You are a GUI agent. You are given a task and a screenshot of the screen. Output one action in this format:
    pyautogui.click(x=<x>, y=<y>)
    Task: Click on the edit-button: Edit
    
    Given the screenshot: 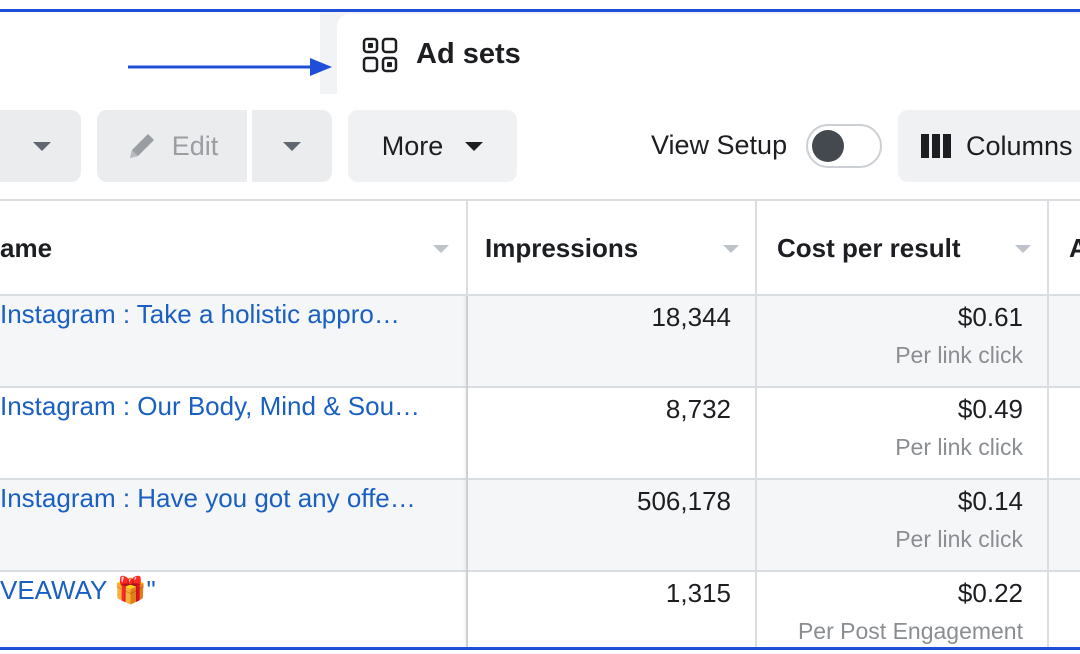 What is the action you would take?
    pyautogui.click(x=172, y=146)
    